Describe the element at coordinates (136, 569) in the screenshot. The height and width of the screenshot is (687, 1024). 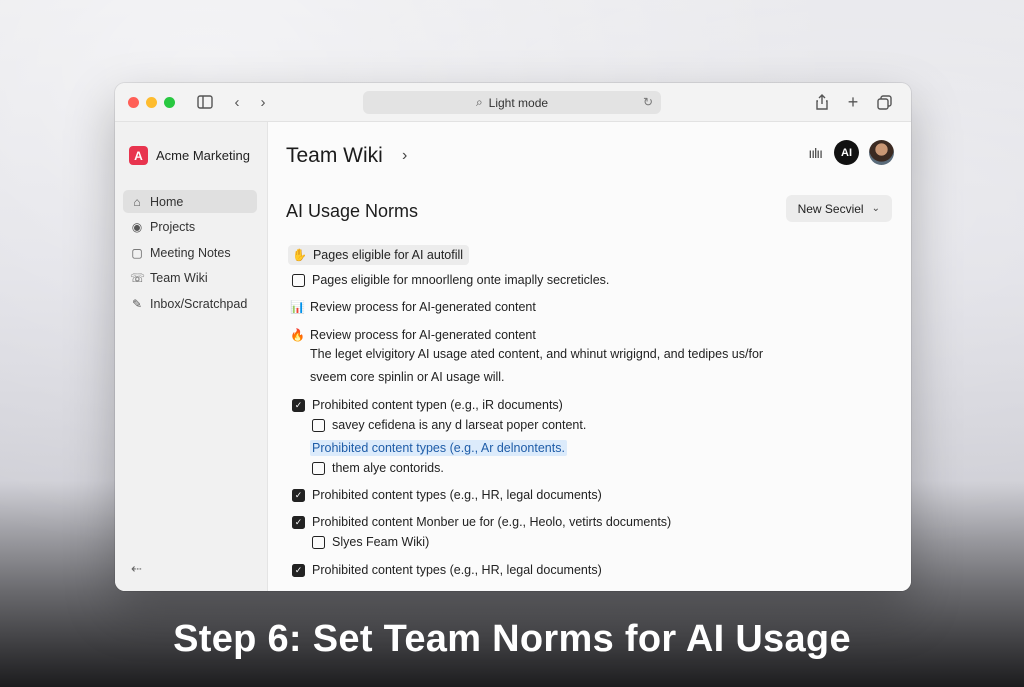
I see `collapse-sidebar-icon: ⇠` at that location.